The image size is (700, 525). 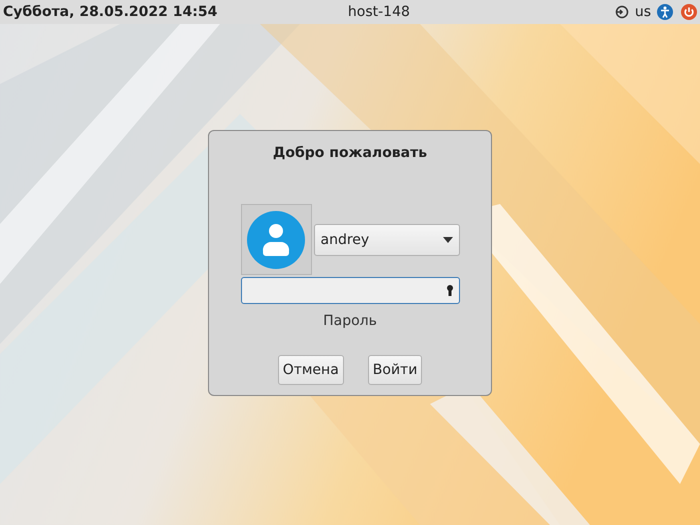 I want to click on accessibility-icon, so click(x=665, y=12).